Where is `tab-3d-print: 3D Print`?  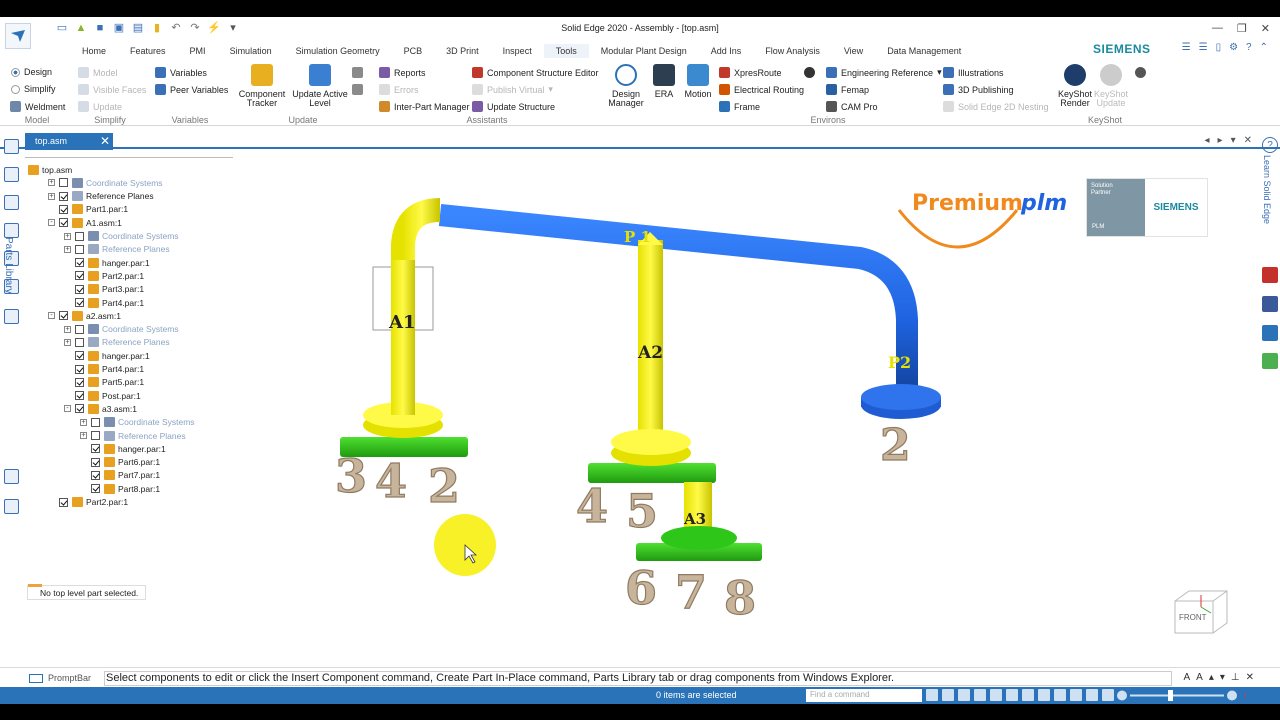
tab-3d-print: 3D Print is located at coordinates (462, 51).